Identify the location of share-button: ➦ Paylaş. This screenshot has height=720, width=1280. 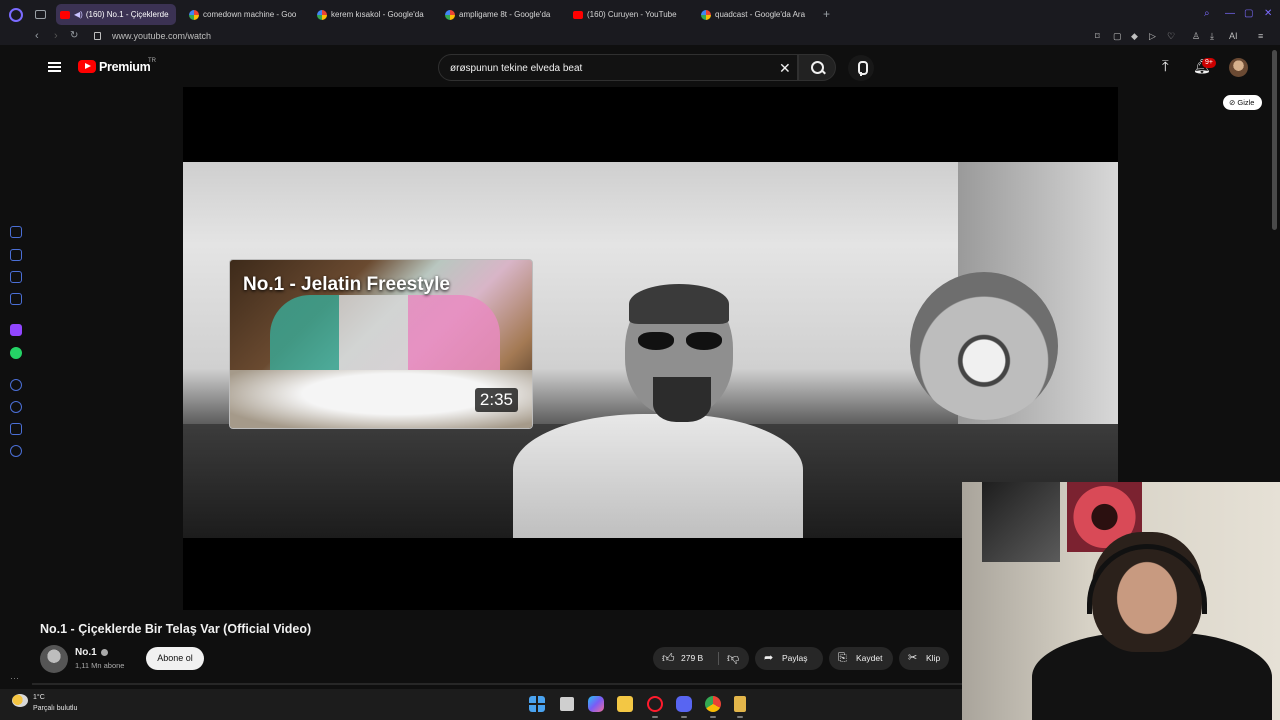
(789, 658).